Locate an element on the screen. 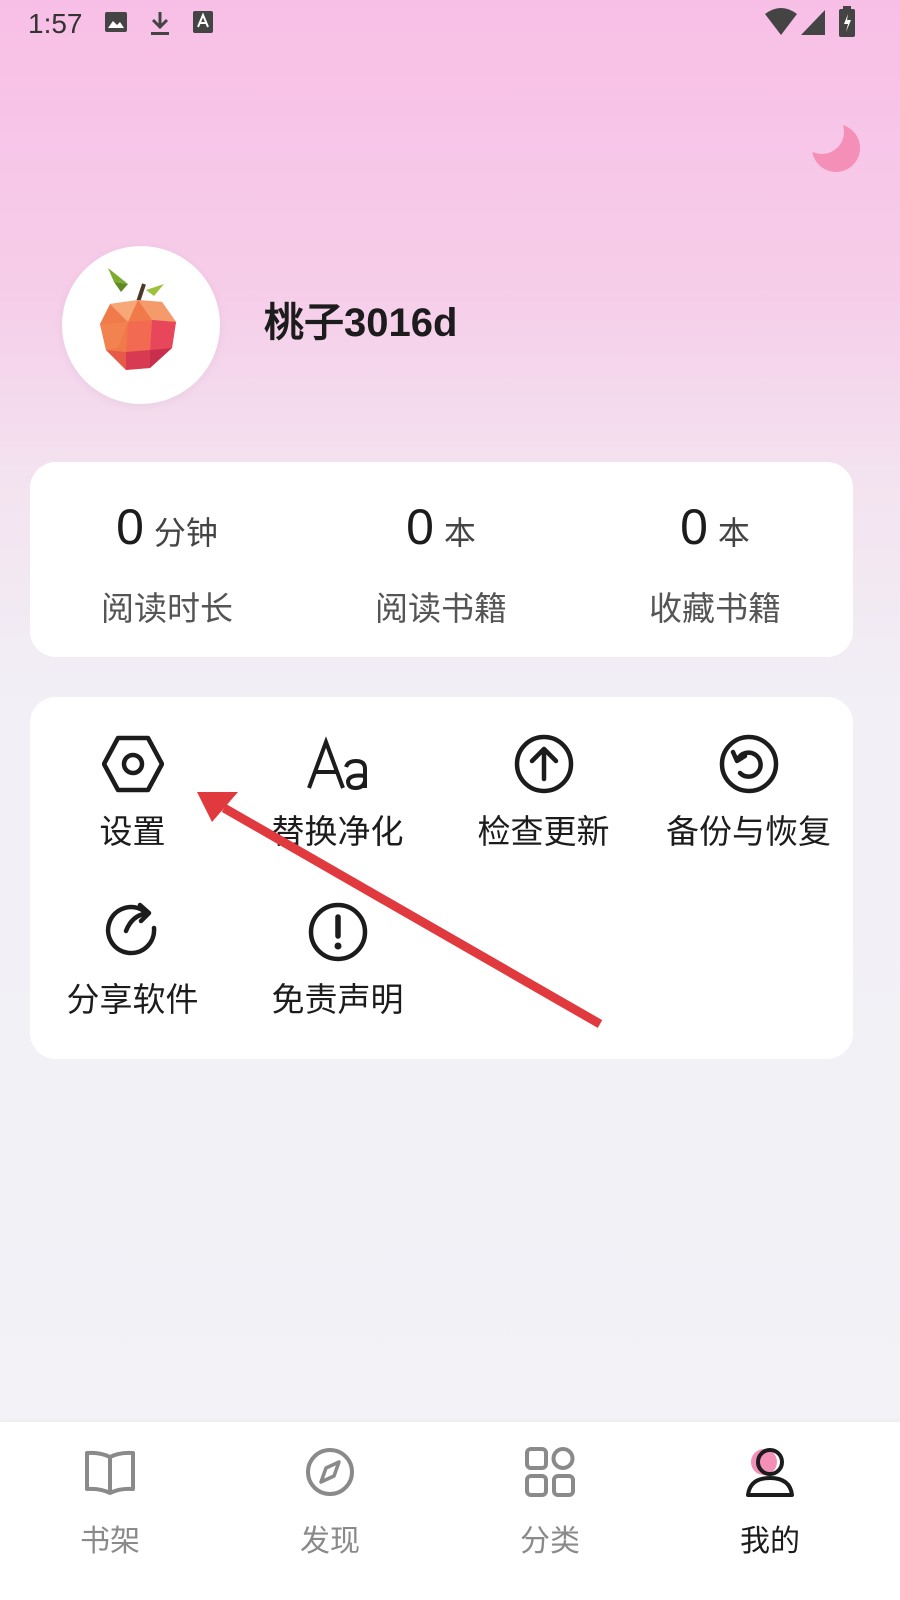  peach-icon is located at coordinates (138, 319).